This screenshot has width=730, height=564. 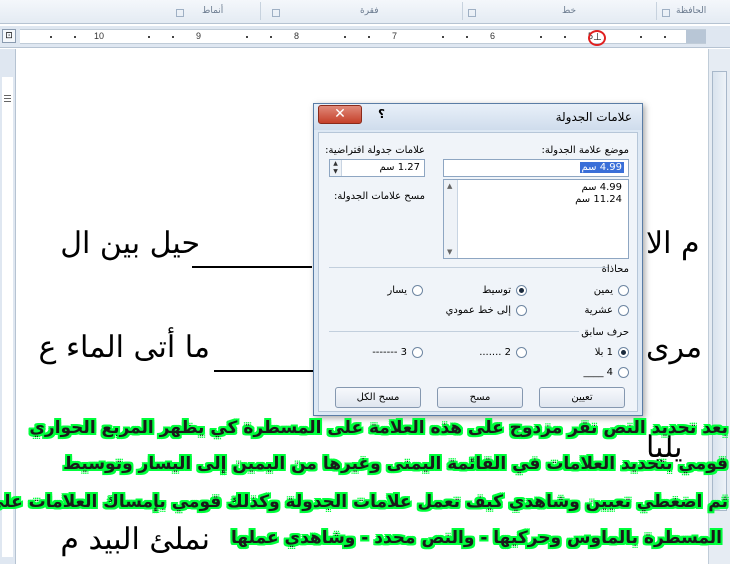 I want to click on ribbon-group-paragraph: فقرة, so click(x=369, y=11).